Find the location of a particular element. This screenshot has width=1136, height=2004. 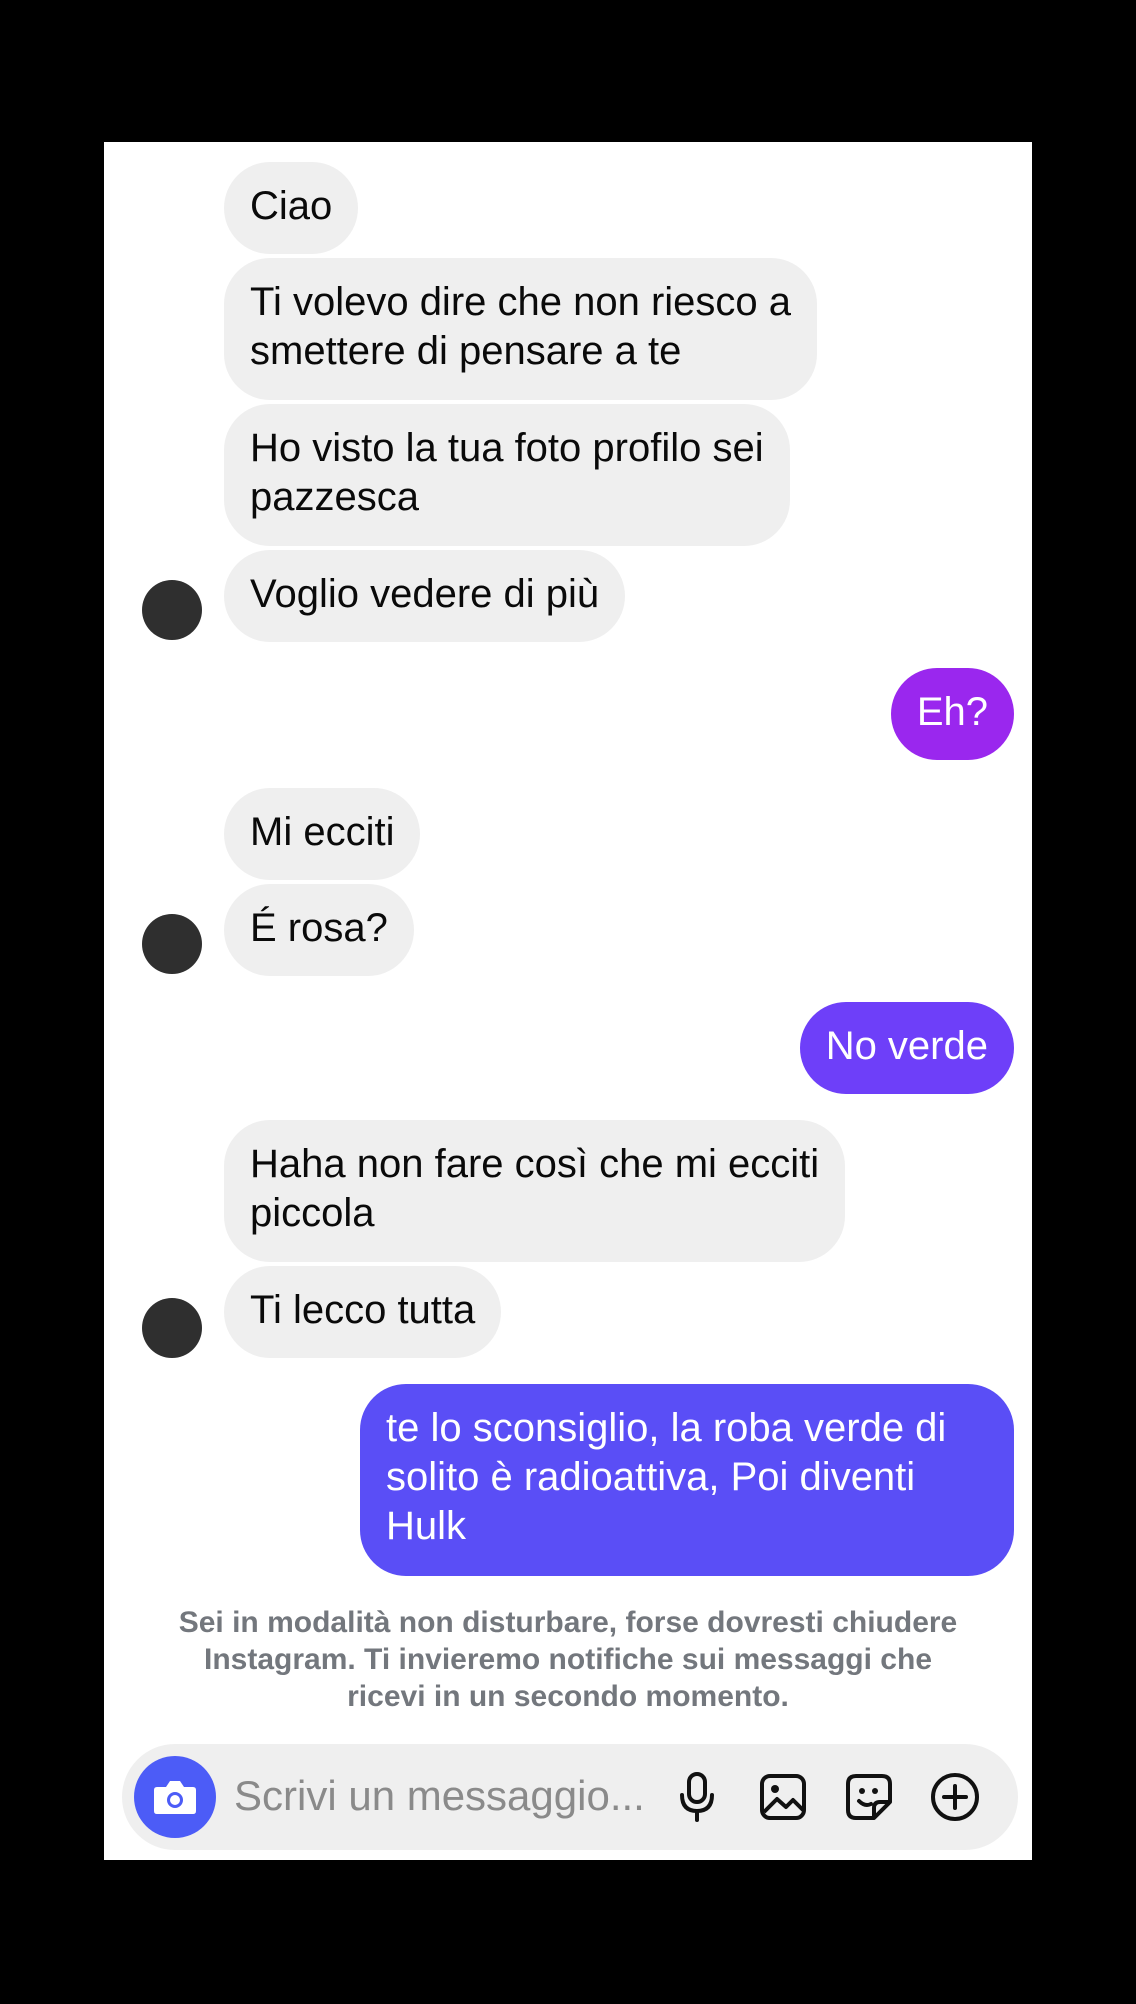

add-button is located at coordinates (955, 1797).